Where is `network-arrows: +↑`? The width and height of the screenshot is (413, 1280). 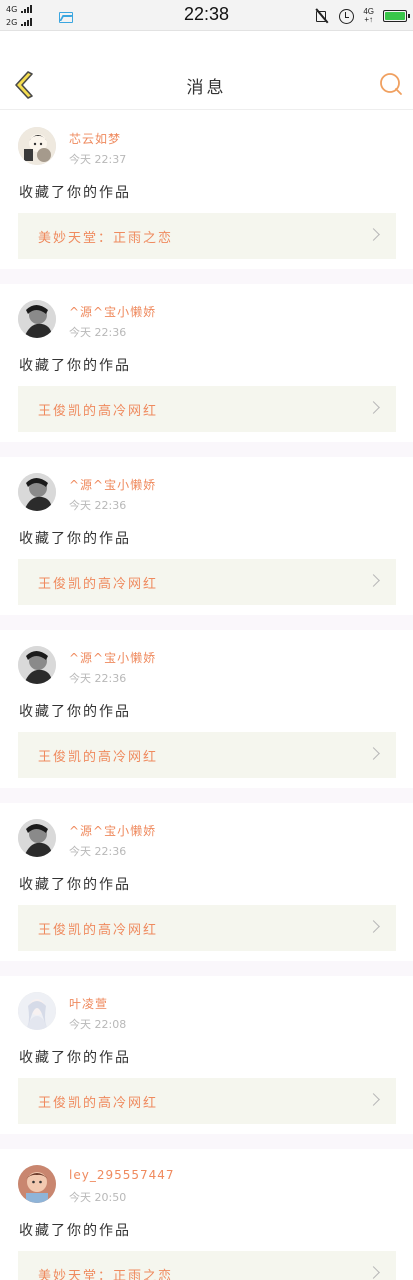
network-arrows: +↑ is located at coordinates (368, 19).